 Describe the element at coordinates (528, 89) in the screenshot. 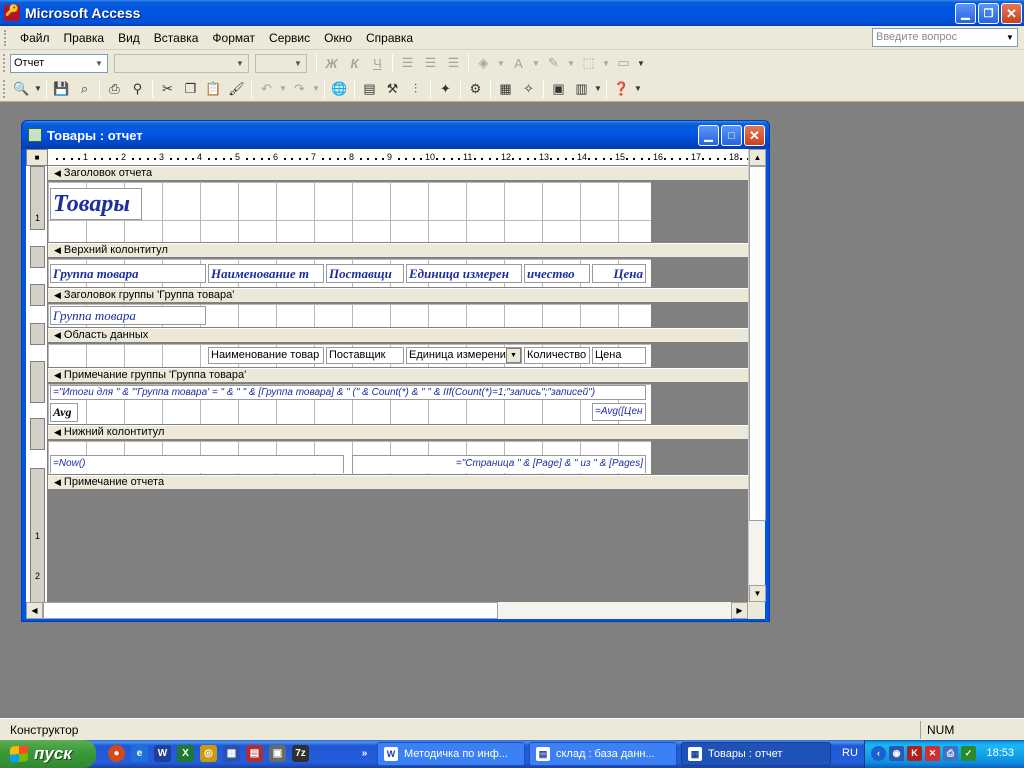

I see `builder-button: ✧` at that location.